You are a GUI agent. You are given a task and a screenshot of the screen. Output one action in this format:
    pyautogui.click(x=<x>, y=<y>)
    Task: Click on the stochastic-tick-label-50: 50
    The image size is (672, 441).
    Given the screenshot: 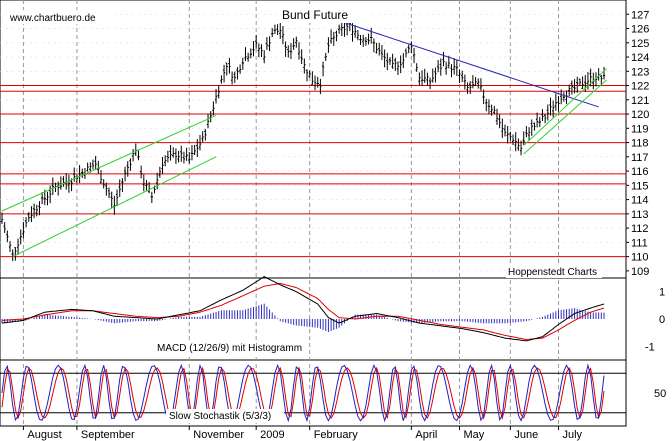 What is the action you would take?
    pyautogui.click(x=660, y=394)
    